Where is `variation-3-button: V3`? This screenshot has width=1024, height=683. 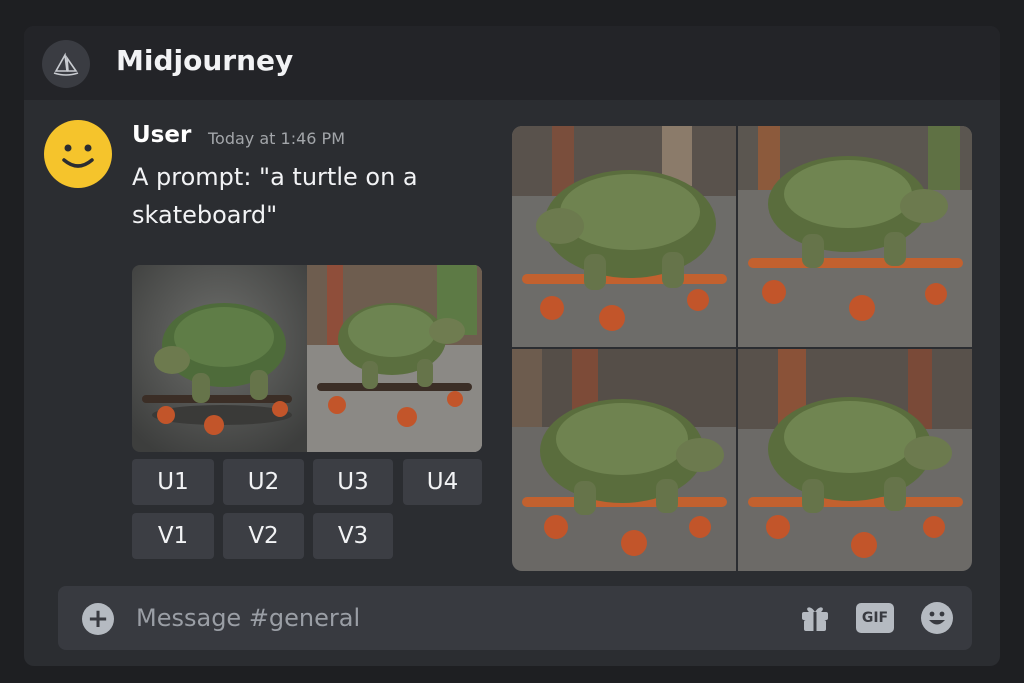
variation-3-button: V3 is located at coordinates (353, 536).